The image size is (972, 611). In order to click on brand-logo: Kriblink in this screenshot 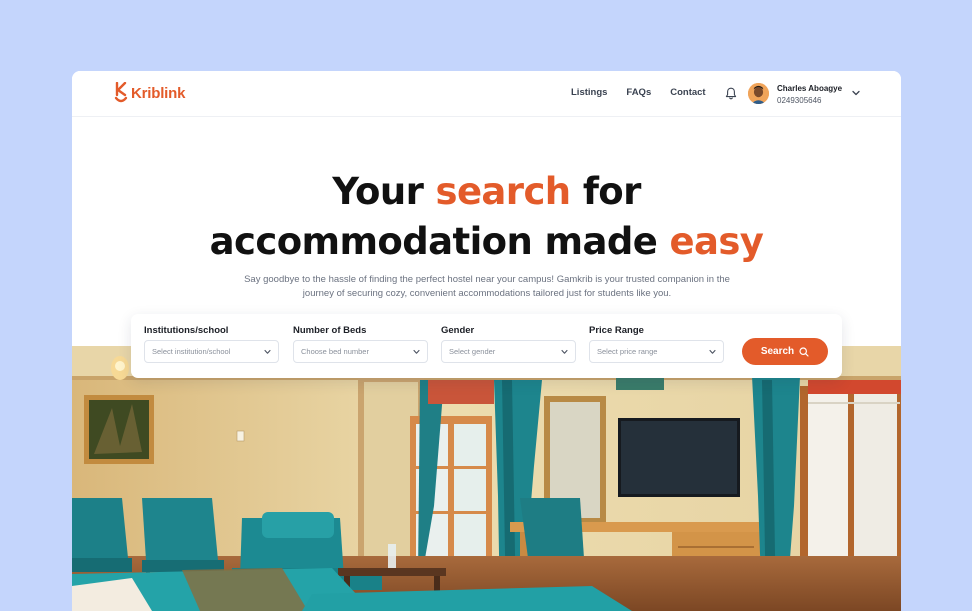, I will do `click(149, 93)`.